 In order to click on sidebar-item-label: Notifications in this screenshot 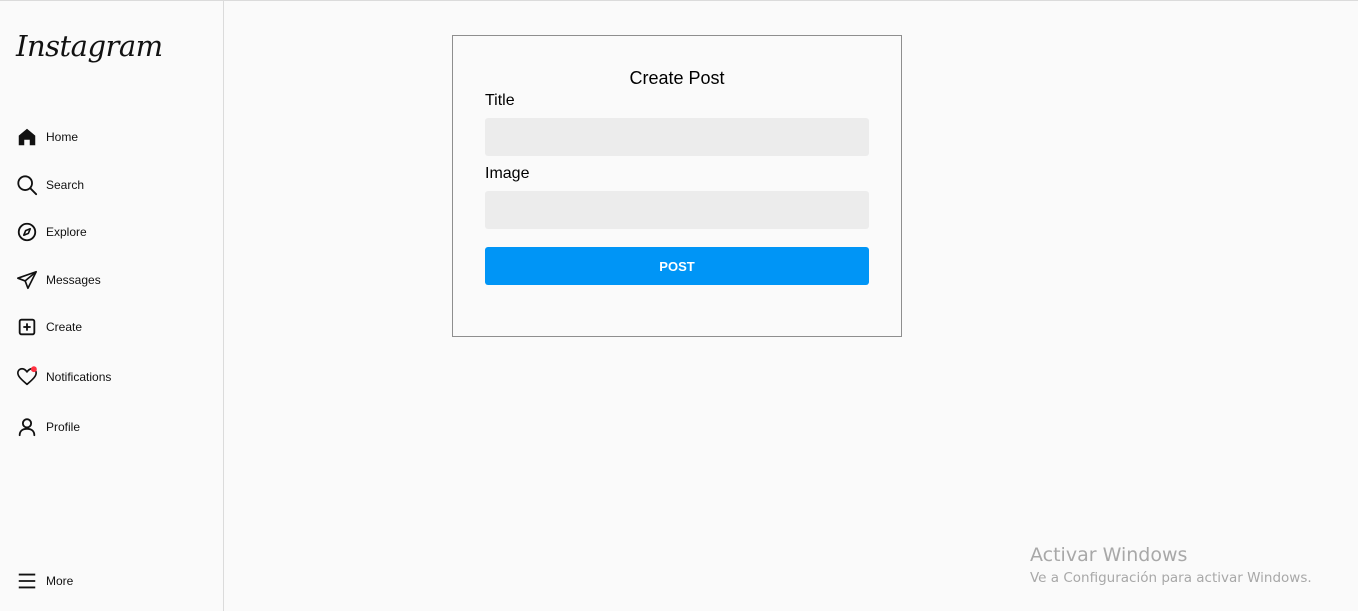, I will do `click(79, 377)`.